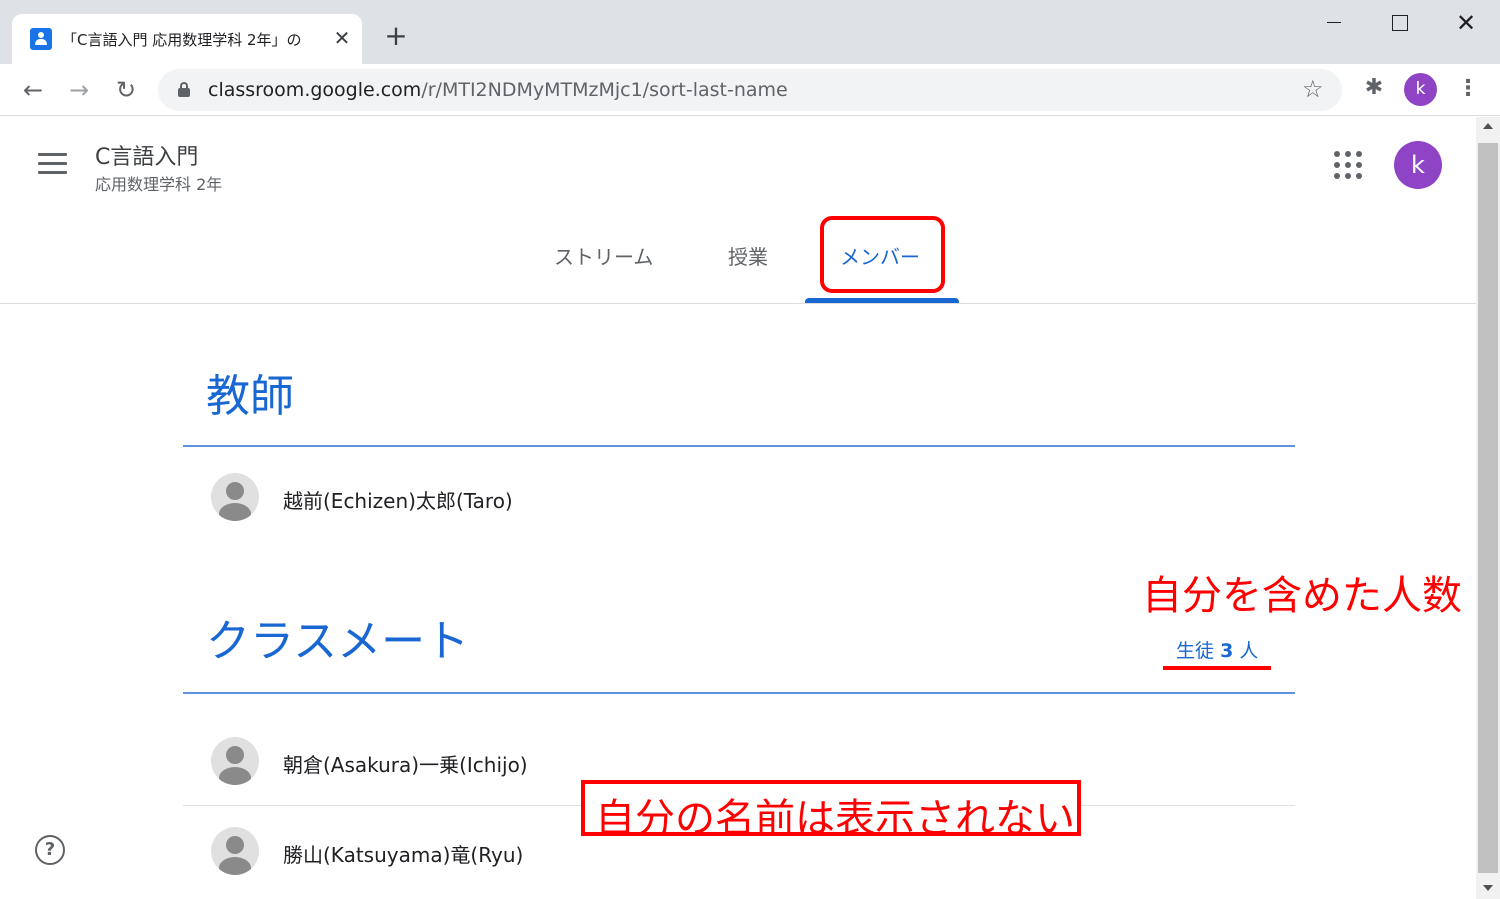 The image size is (1500, 899). I want to click on teachers-heading: 教師, so click(250, 396).